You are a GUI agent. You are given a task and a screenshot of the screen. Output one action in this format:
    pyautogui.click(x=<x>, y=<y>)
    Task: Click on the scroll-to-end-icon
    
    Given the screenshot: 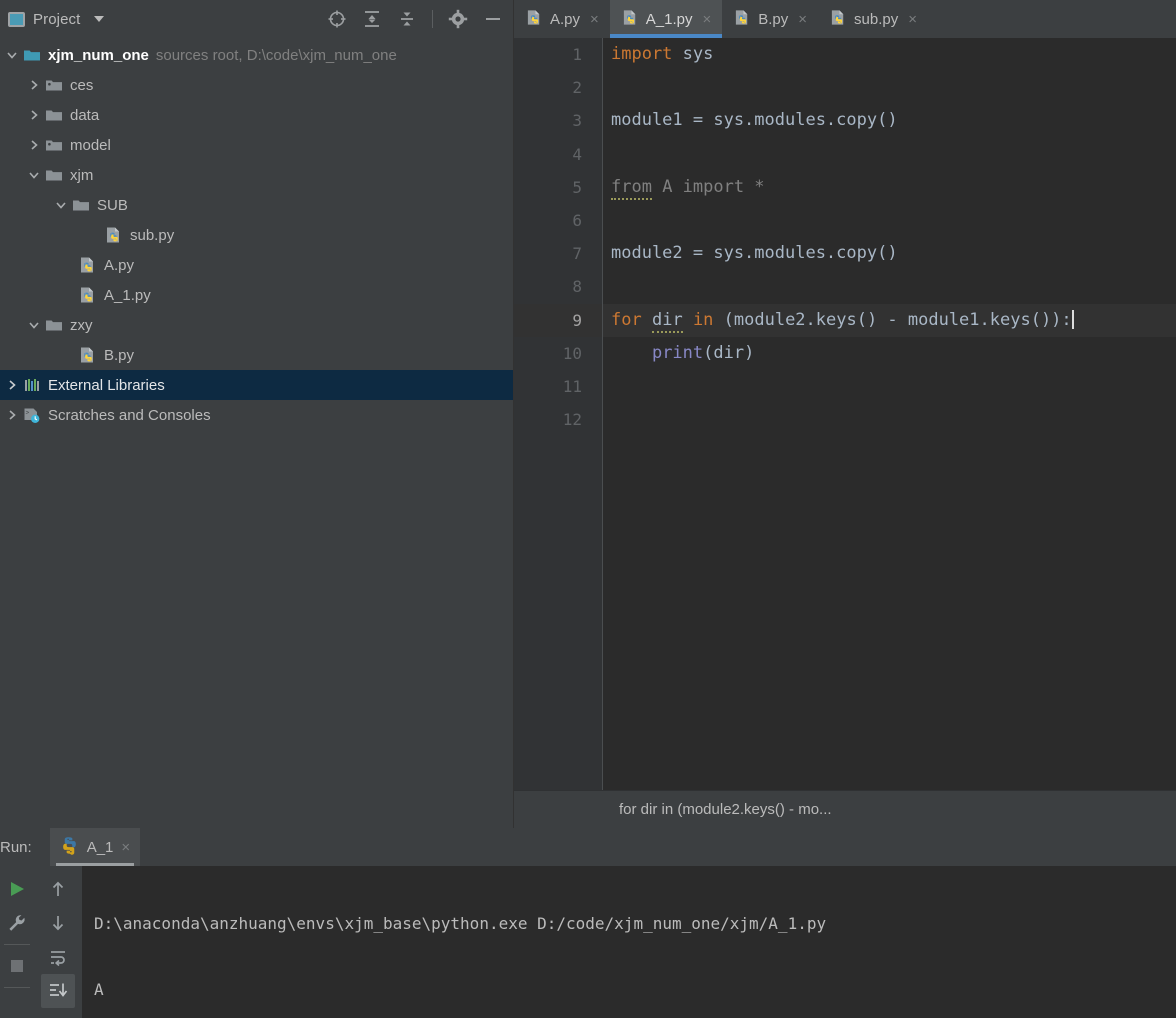 What is the action you would take?
    pyautogui.click(x=58, y=991)
    